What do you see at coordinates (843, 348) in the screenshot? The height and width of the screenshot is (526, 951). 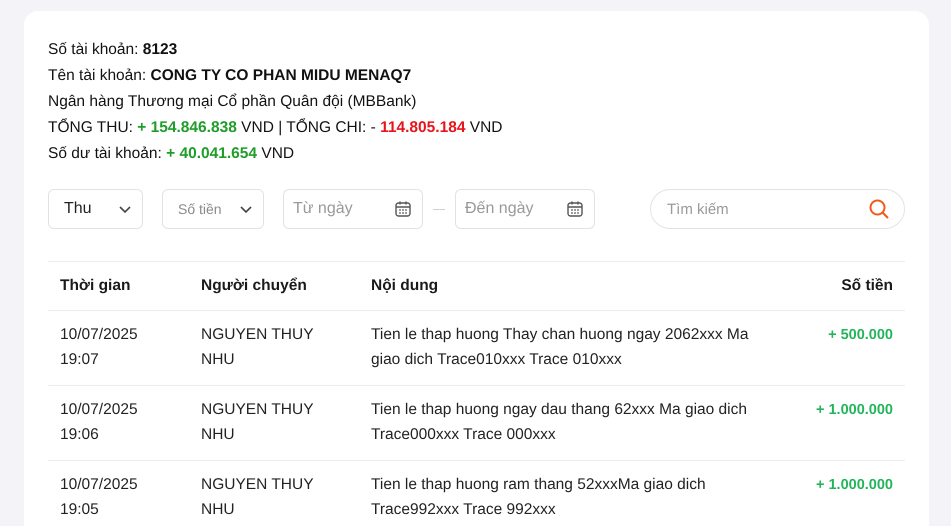 I see `table-cell: + 500.000` at bounding box center [843, 348].